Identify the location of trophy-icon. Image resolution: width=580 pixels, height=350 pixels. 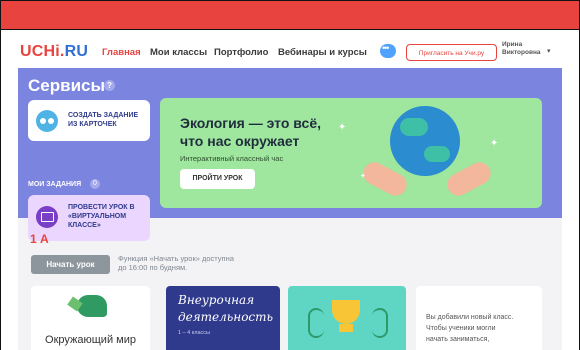
(346, 312).